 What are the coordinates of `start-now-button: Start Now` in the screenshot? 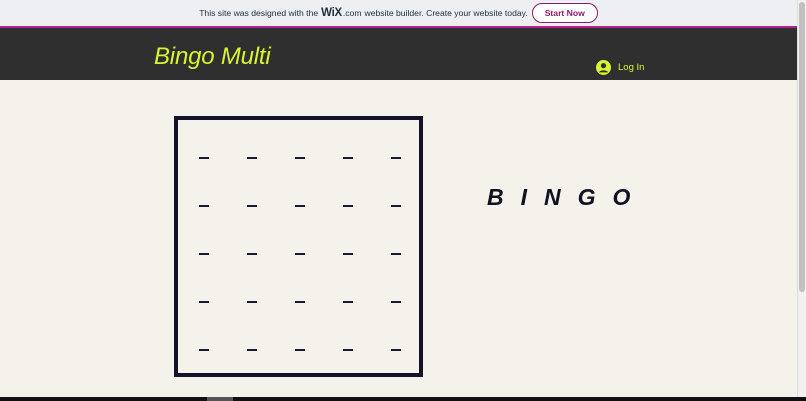 It's located at (564, 13).